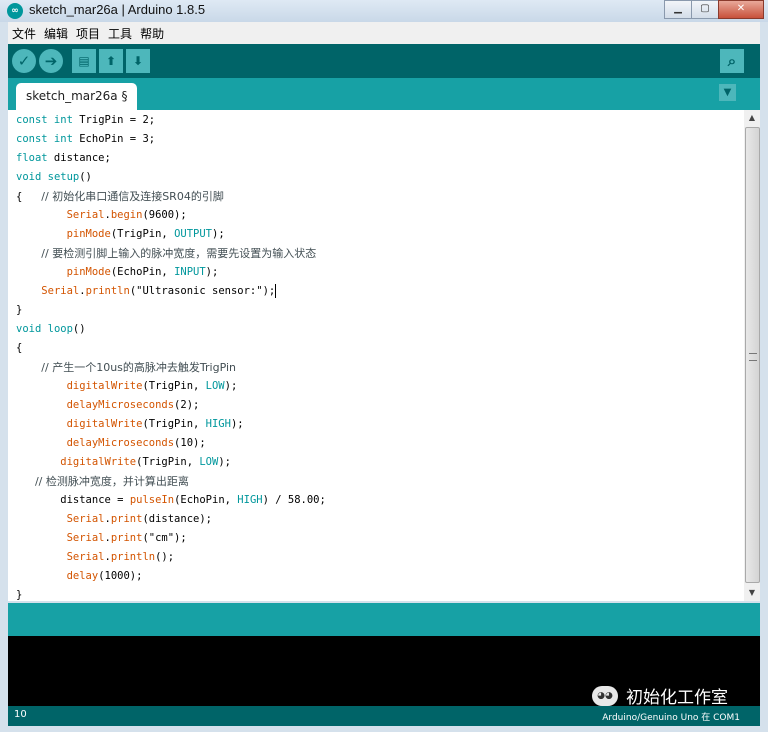  What do you see at coordinates (102, 481) in the screenshot?
I see `code-line: // 检测脉冲宽度，并计算出距离` at bounding box center [102, 481].